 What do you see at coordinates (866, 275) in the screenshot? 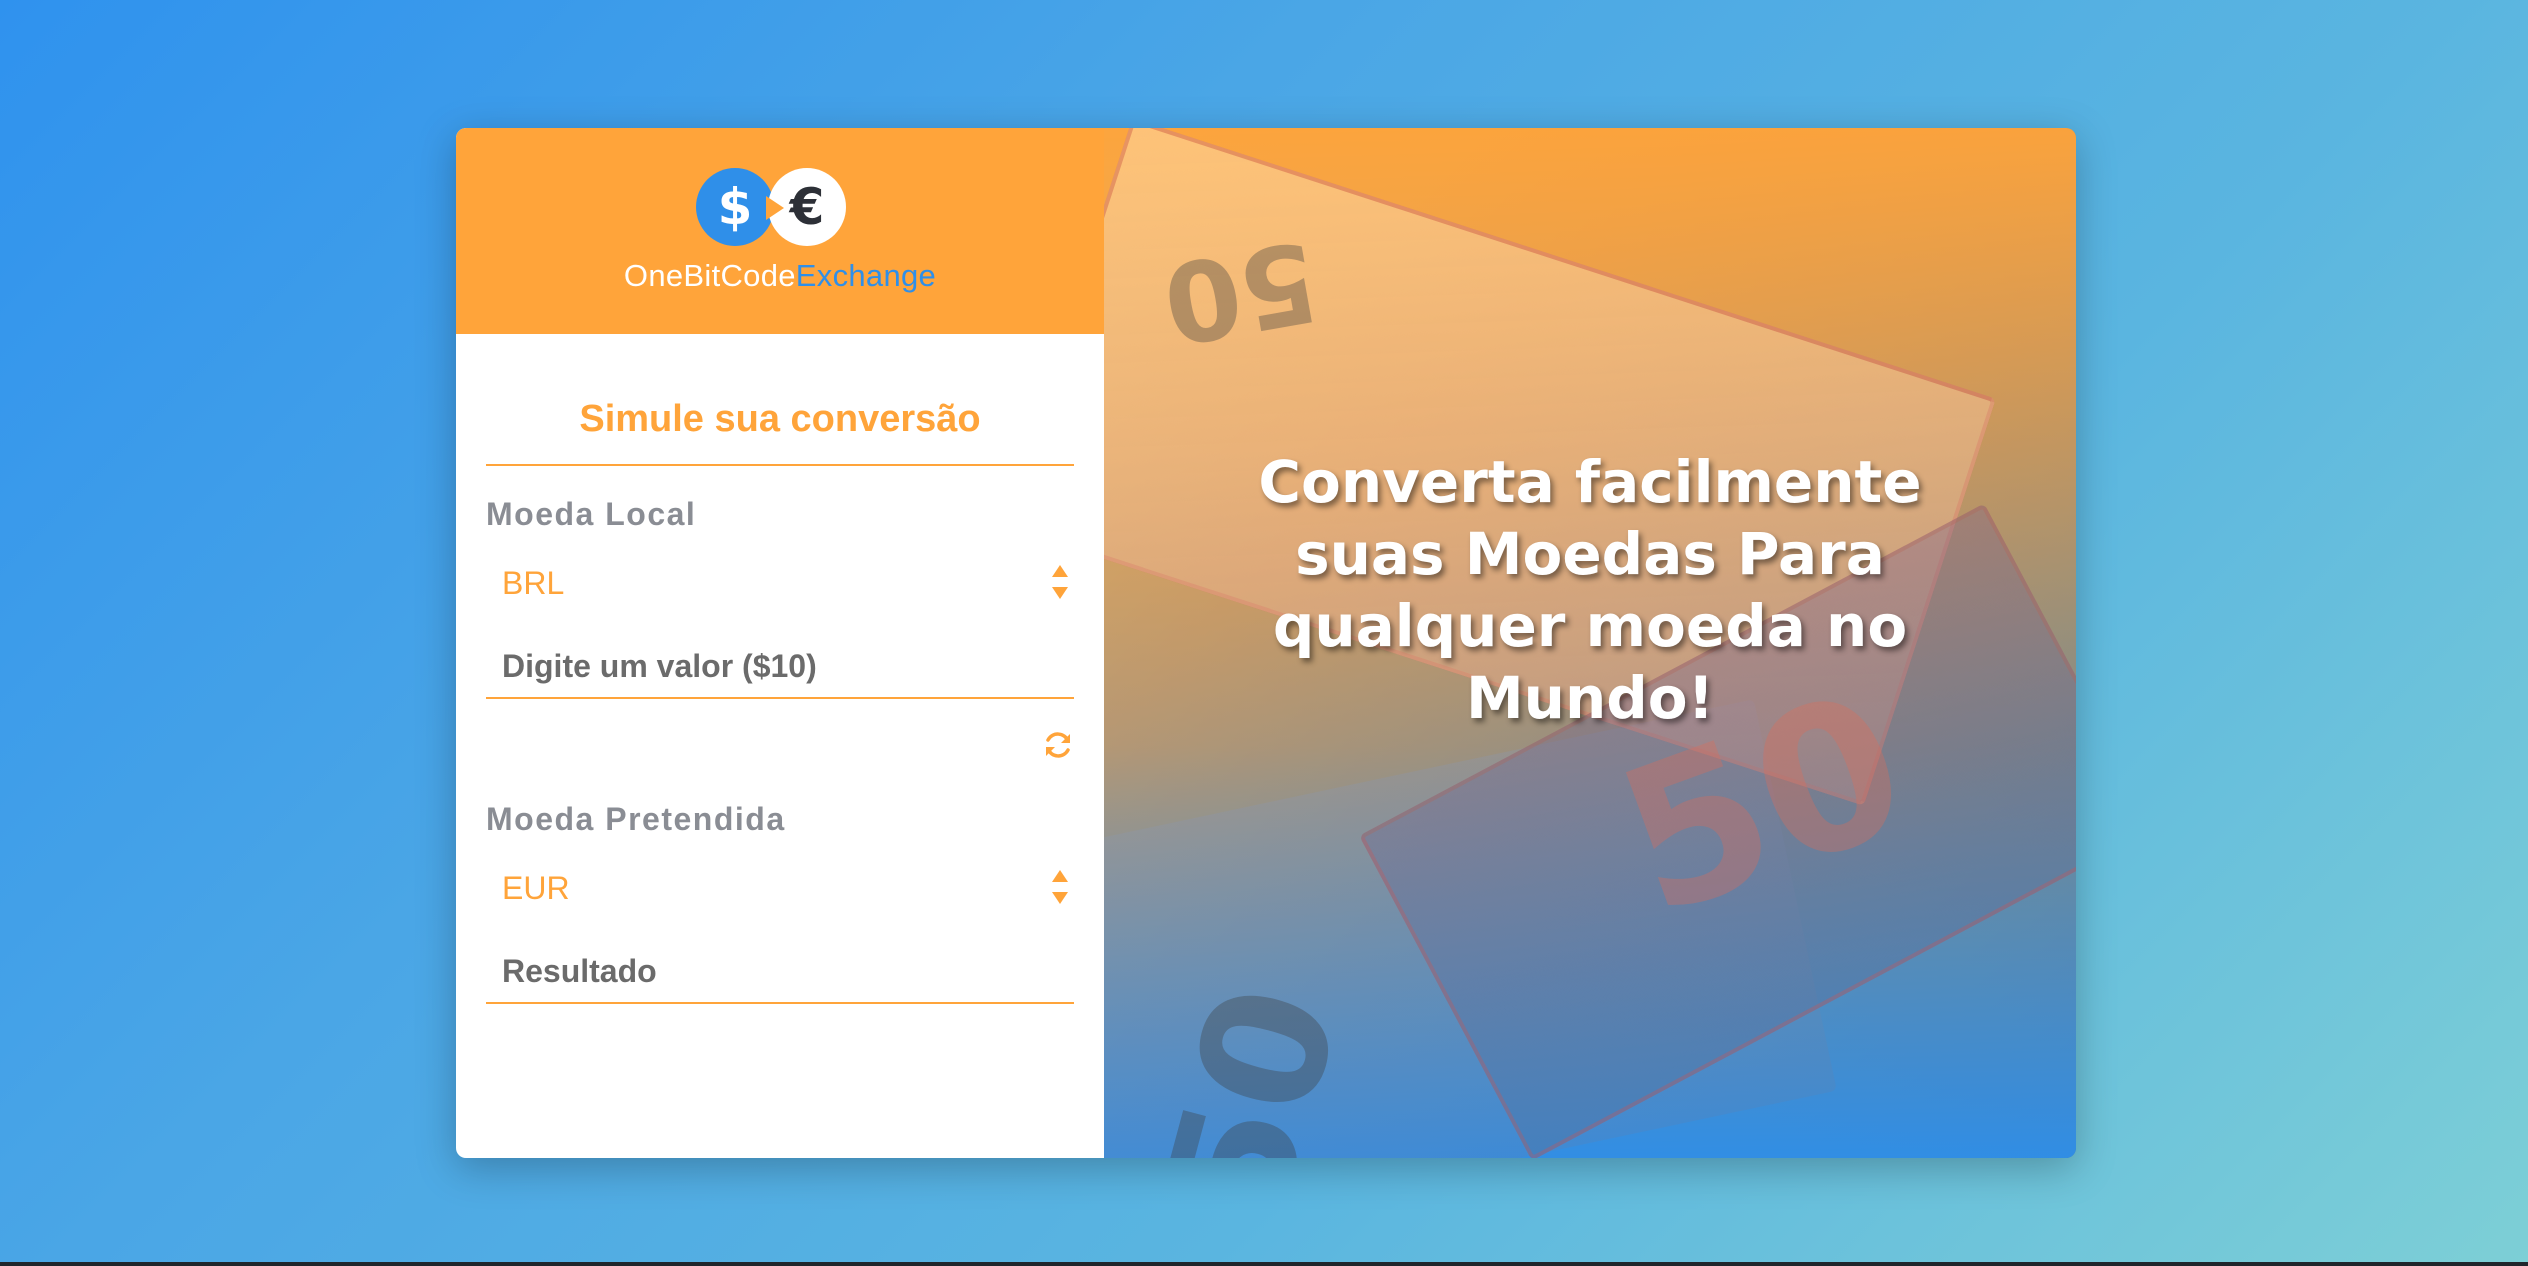
I see `logo-name-part2: Exchange` at bounding box center [866, 275].